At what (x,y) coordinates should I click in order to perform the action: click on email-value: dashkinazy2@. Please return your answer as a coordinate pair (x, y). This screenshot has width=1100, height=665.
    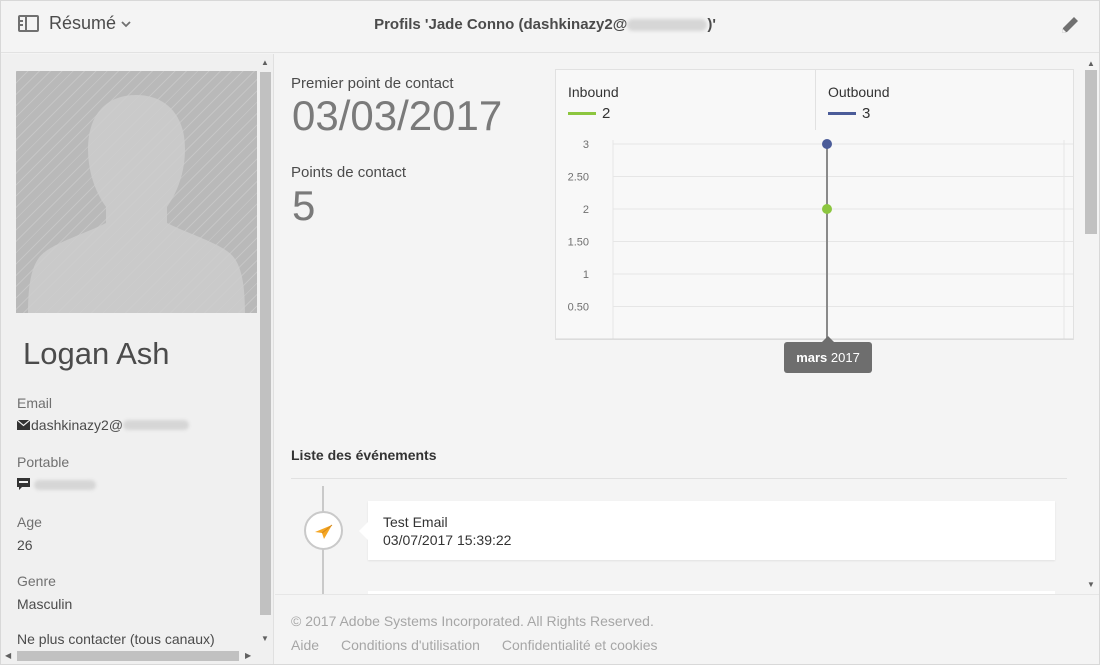
    Looking at the image, I should click on (103, 425).